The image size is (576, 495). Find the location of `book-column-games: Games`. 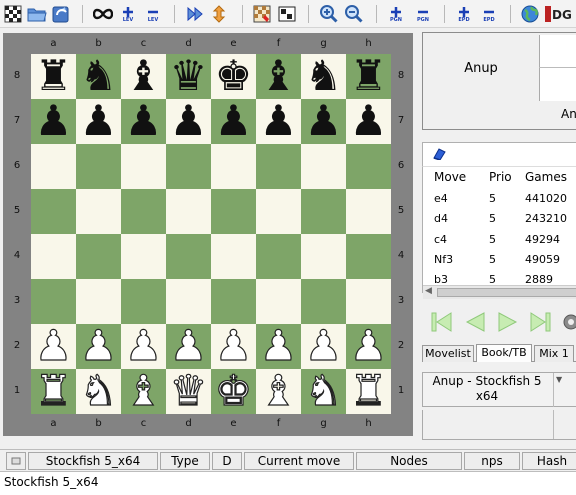

book-column-games: Games is located at coordinates (546, 177).